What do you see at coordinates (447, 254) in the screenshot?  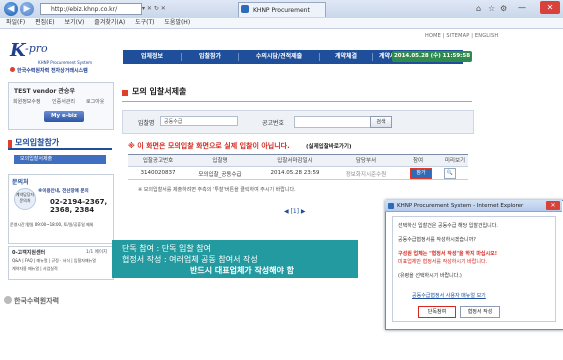 I see `dialog-warning-line: 구성원 업체는 "협정서 작성"을 하지 마십시오!` at bounding box center [447, 254].